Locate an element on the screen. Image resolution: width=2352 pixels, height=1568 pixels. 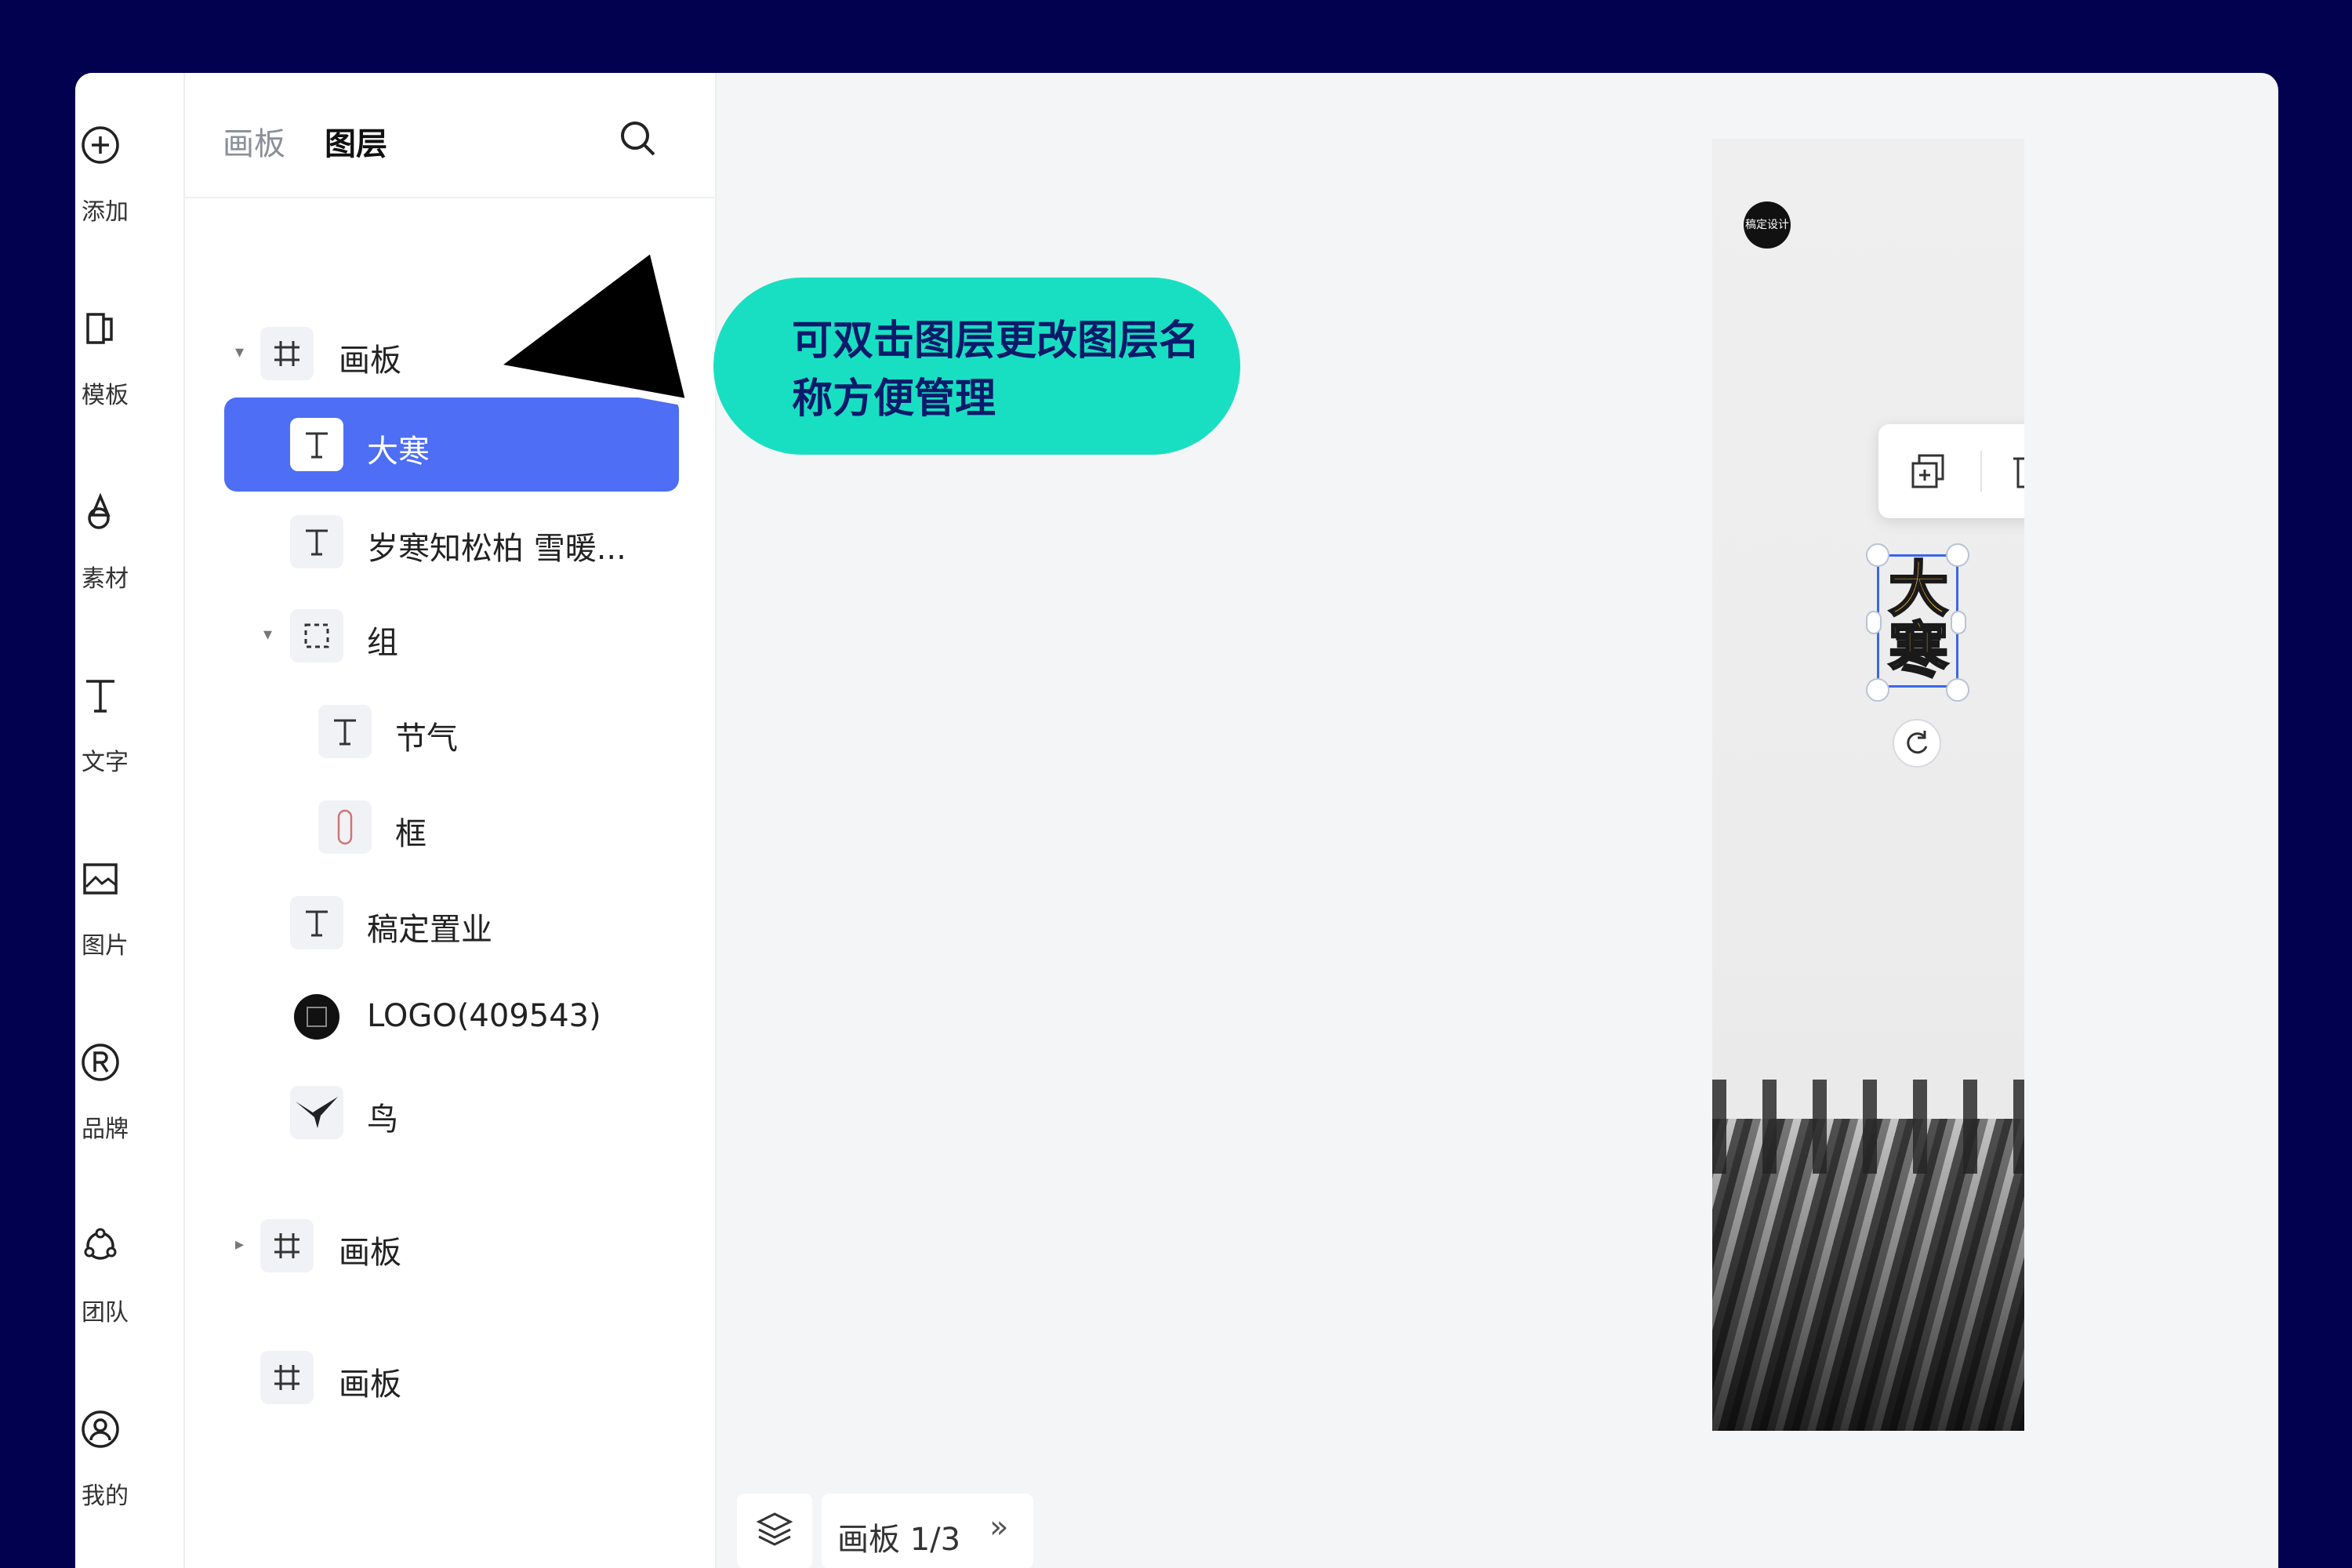
tool-add: 添加 is located at coordinates (130, 201).